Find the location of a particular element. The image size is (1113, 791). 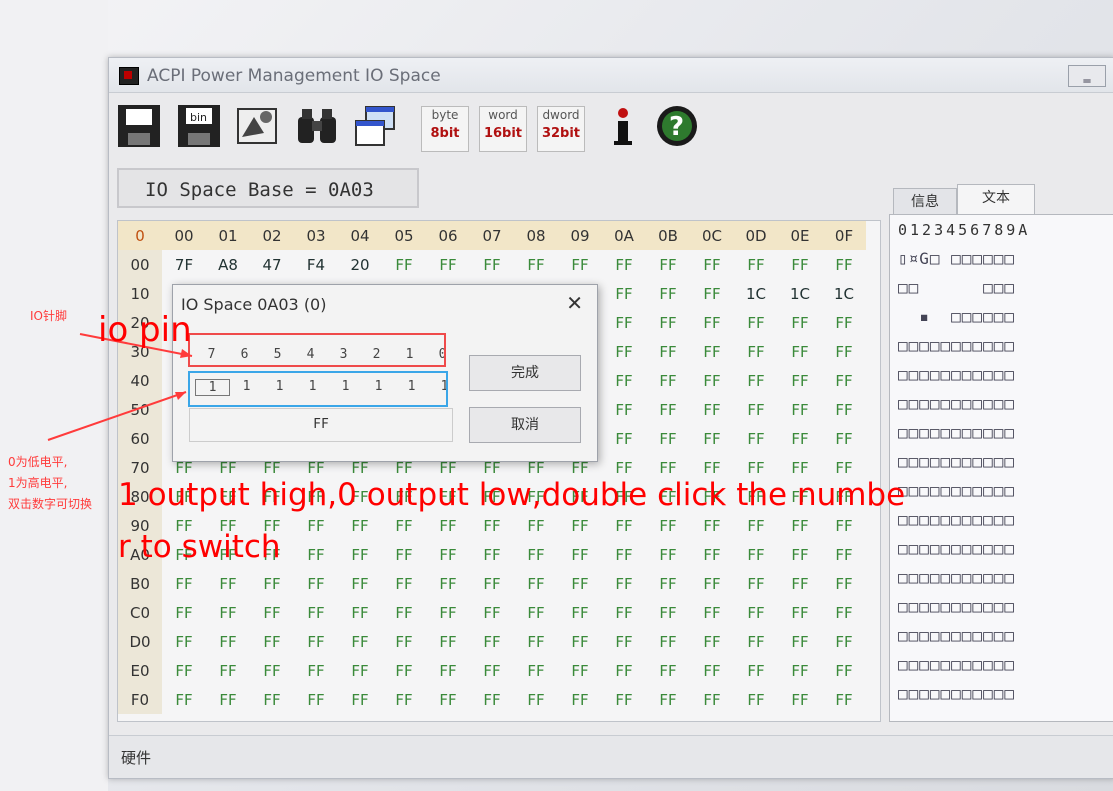

io-pin-cn-annotation: IO针脚 is located at coordinates (48, 316).